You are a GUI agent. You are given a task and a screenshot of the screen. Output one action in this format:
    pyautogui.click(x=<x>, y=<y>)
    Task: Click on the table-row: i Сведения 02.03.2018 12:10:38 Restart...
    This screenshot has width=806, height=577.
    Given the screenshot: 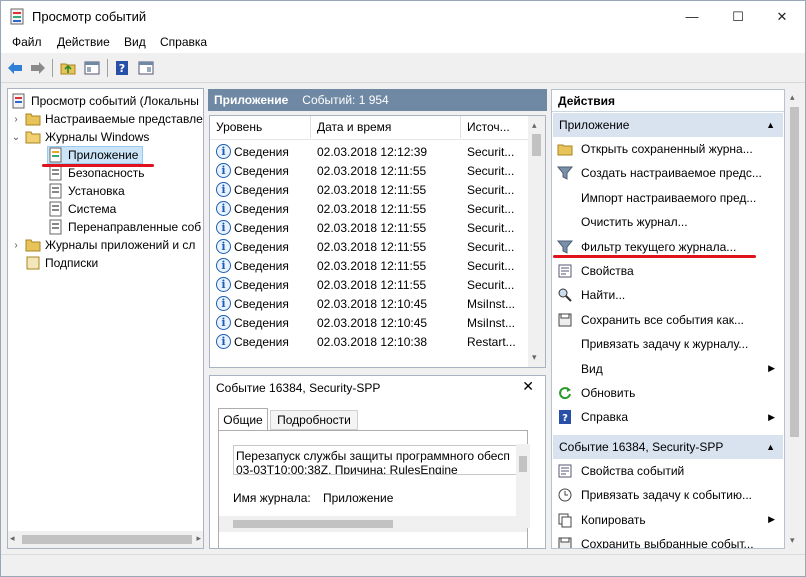 What is the action you would take?
    pyautogui.click(x=368, y=341)
    